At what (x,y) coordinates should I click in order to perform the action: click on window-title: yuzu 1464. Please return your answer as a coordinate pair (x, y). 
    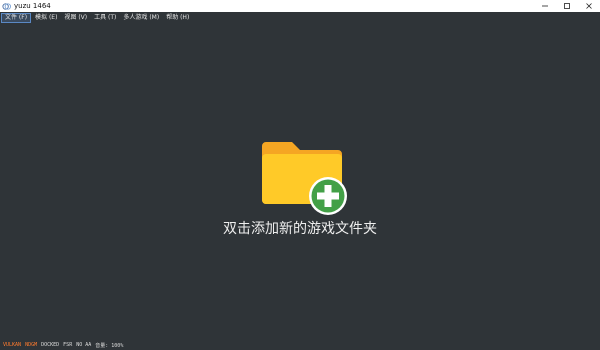
    Looking at the image, I should click on (32, 6).